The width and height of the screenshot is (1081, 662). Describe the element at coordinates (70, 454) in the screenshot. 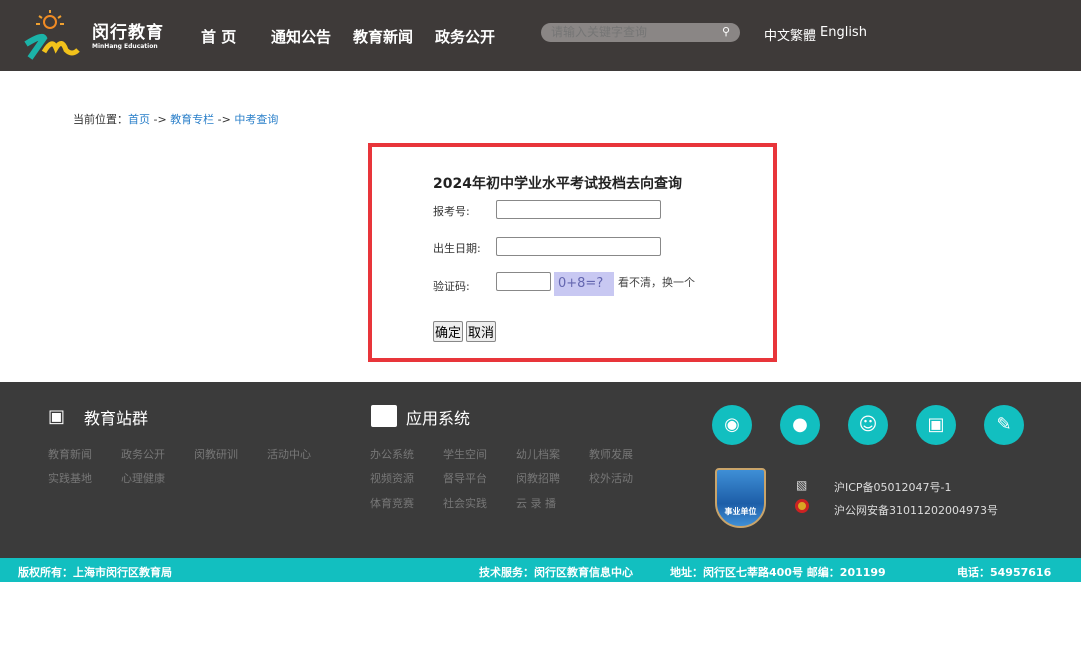

I see `site-link: 教育新闻` at that location.